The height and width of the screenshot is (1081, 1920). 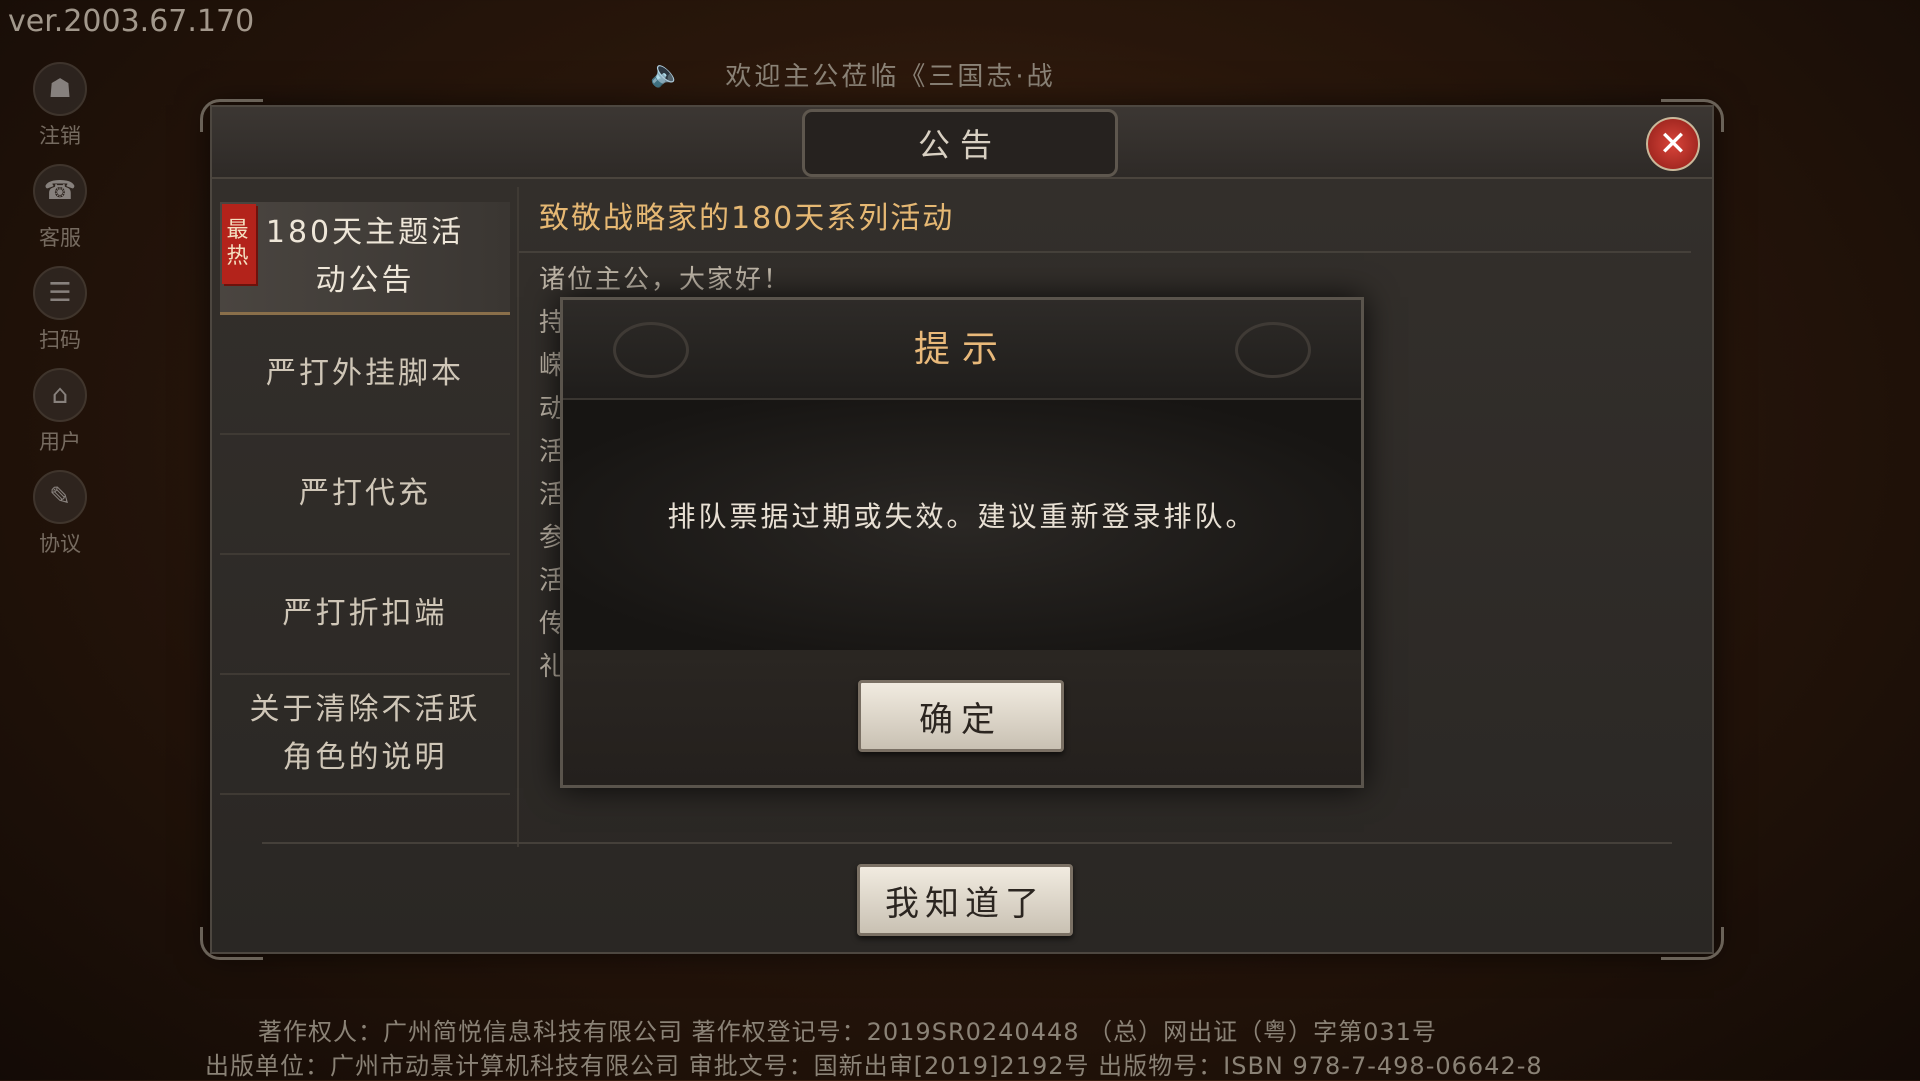 I want to click on tab-label: 严打折扣端, so click(x=365, y=613).